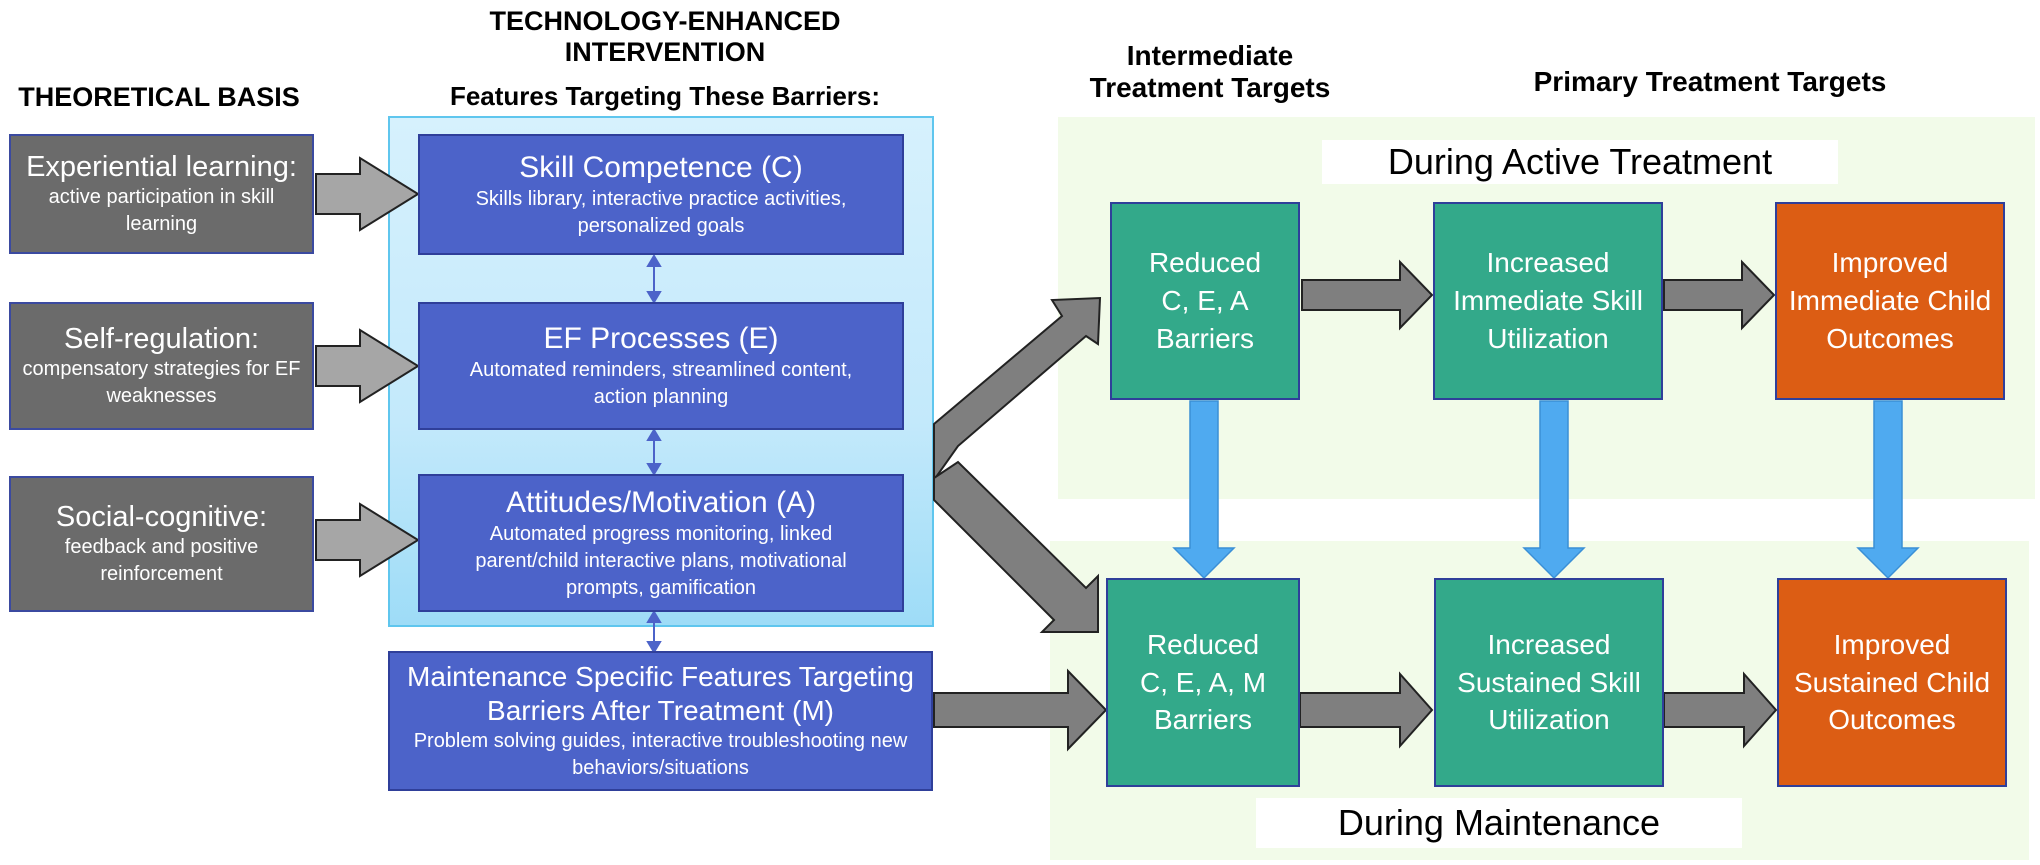  I want to click on double-arrow-c-e, so click(654, 279).